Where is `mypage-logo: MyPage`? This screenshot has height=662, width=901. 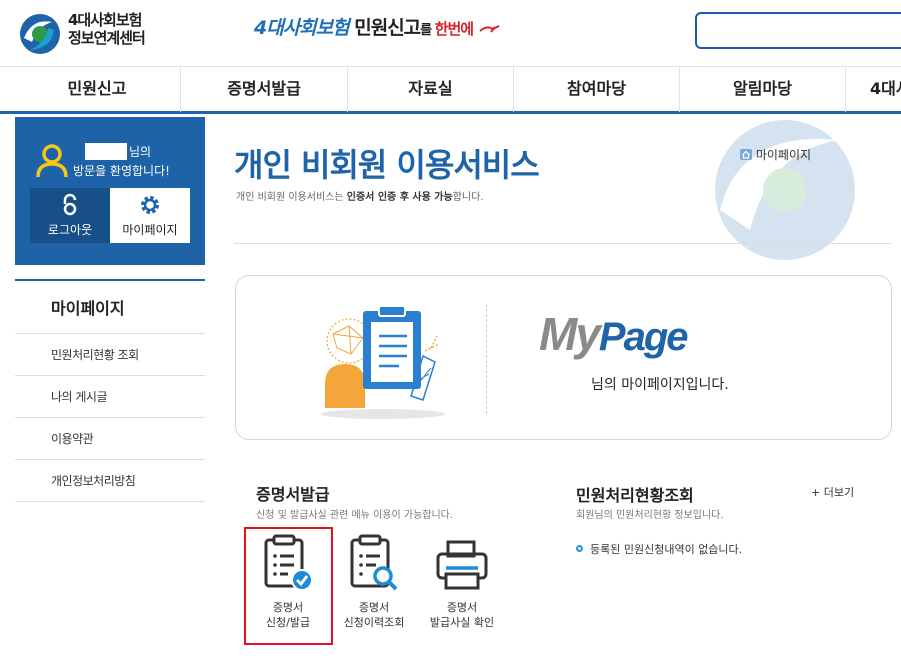 mypage-logo: MyPage is located at coordinates (614, 334).